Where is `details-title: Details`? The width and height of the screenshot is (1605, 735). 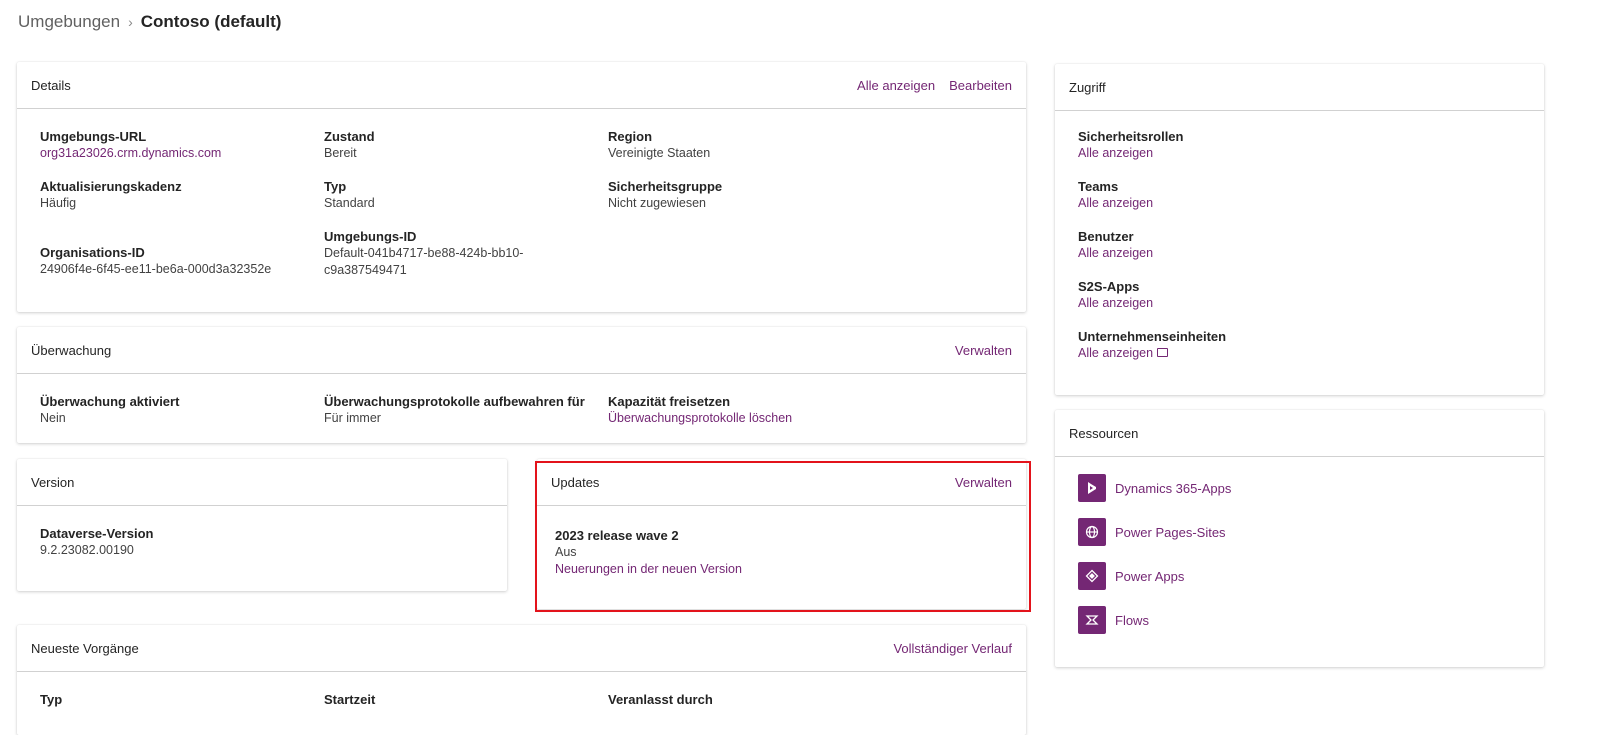
details-title: Details is located at coordinates (51, 85).